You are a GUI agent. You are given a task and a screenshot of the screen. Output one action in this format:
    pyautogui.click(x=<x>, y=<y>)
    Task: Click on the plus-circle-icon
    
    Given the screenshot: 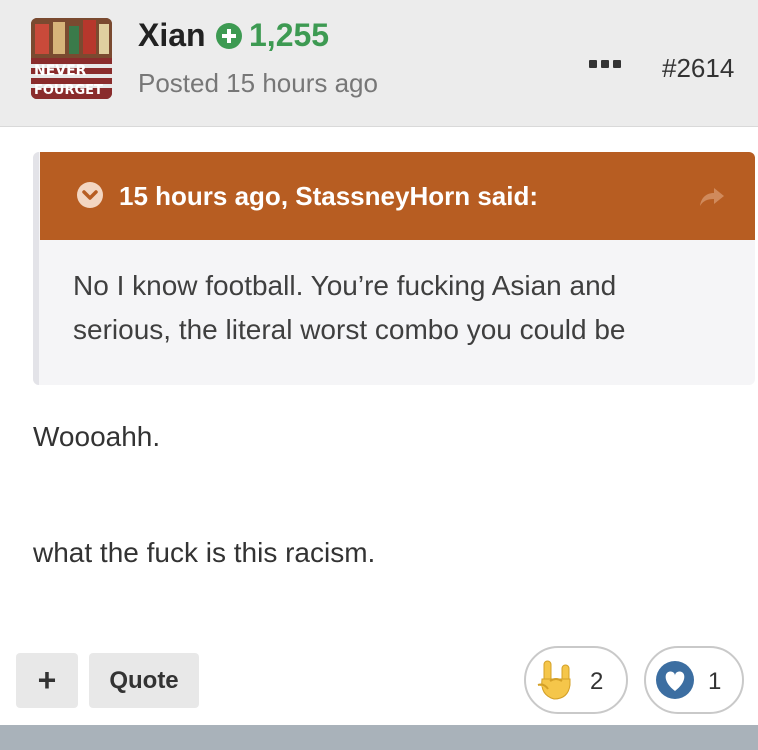 What is the action you would take?
    pyautogui.click(x=229, y=35)
    